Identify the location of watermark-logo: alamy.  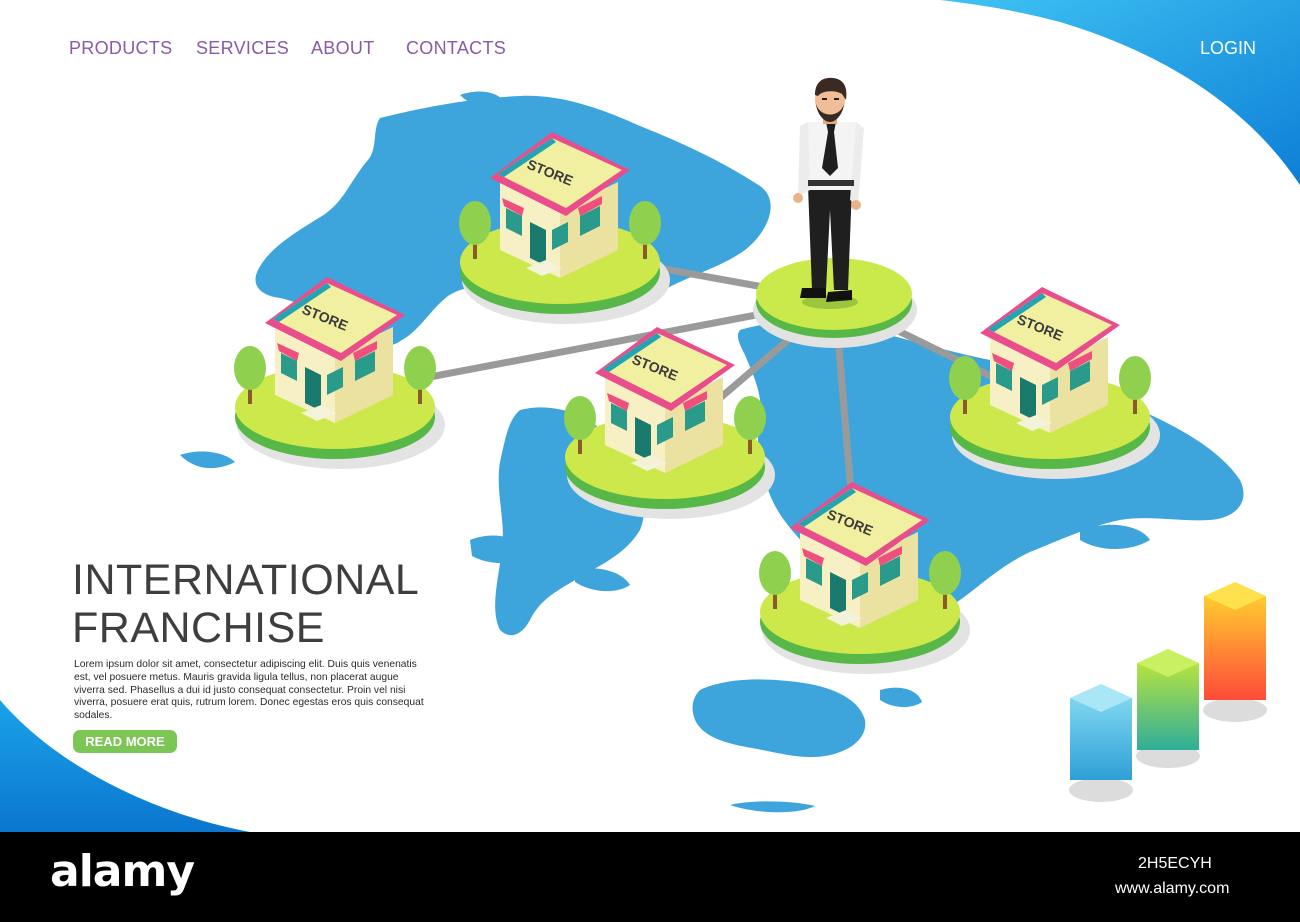
(122, 871).